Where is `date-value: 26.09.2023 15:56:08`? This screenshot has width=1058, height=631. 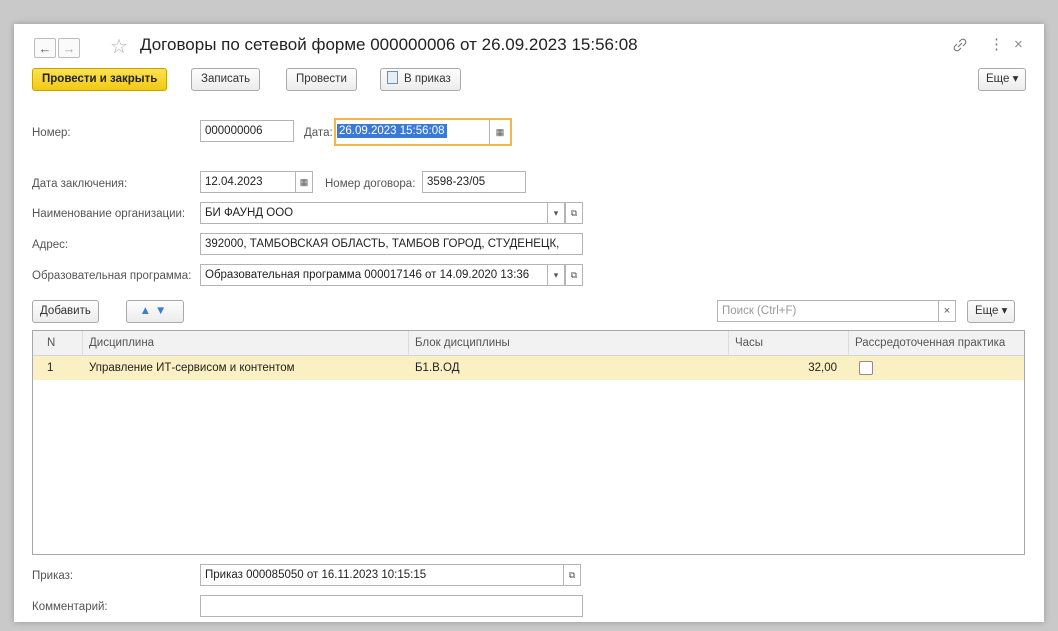 date-value: 26.09.2023 15:56:08 is located at coordinates (392, 131).